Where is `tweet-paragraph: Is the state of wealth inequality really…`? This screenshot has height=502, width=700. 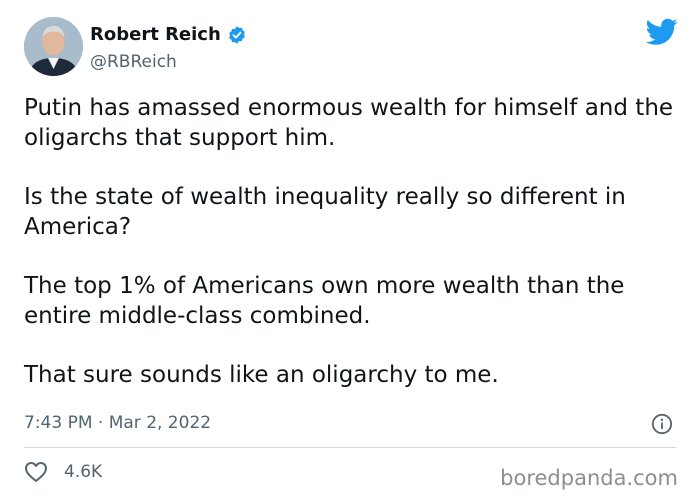
tweet-paragraph: Is the state of wealth inequality really… is located at coordinates (325, 212).